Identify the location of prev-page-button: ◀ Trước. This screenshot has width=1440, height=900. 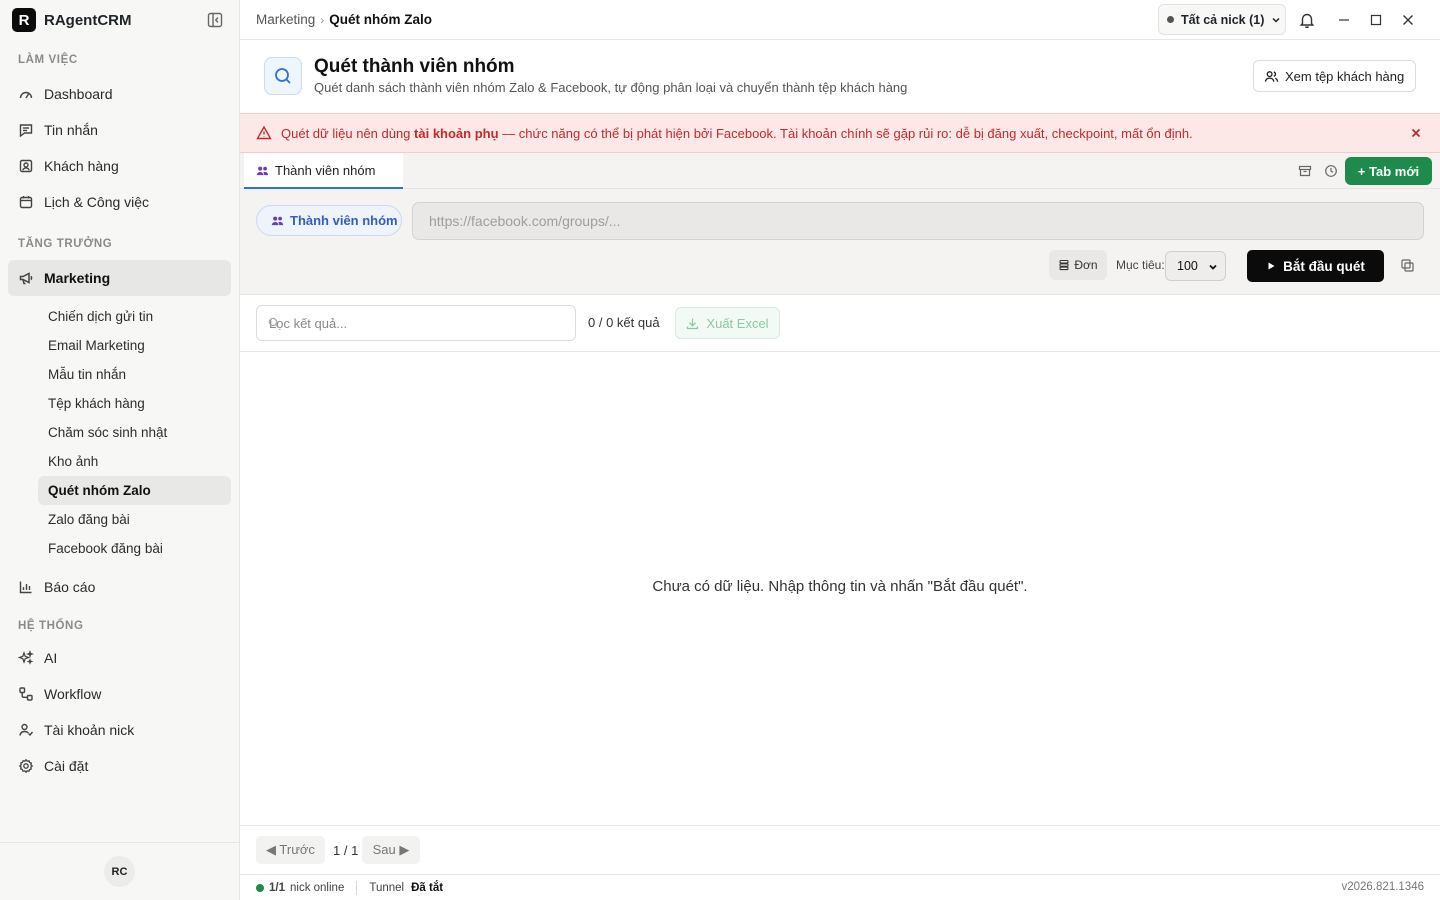
(290, 850).